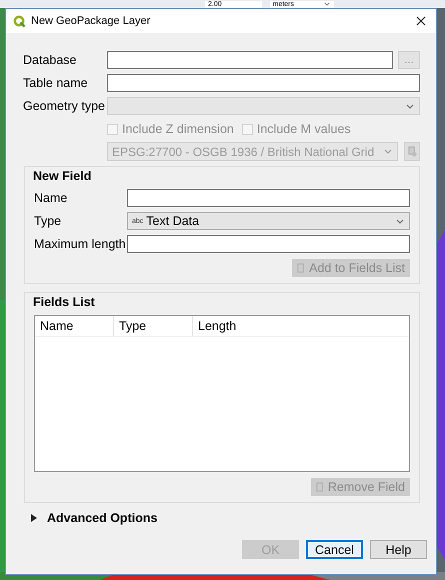 This screenshot has height=580, width=445. Describe the element at coordinates (334, 549) in the screenshot. I see `dialog-button: Cancel` at that location.